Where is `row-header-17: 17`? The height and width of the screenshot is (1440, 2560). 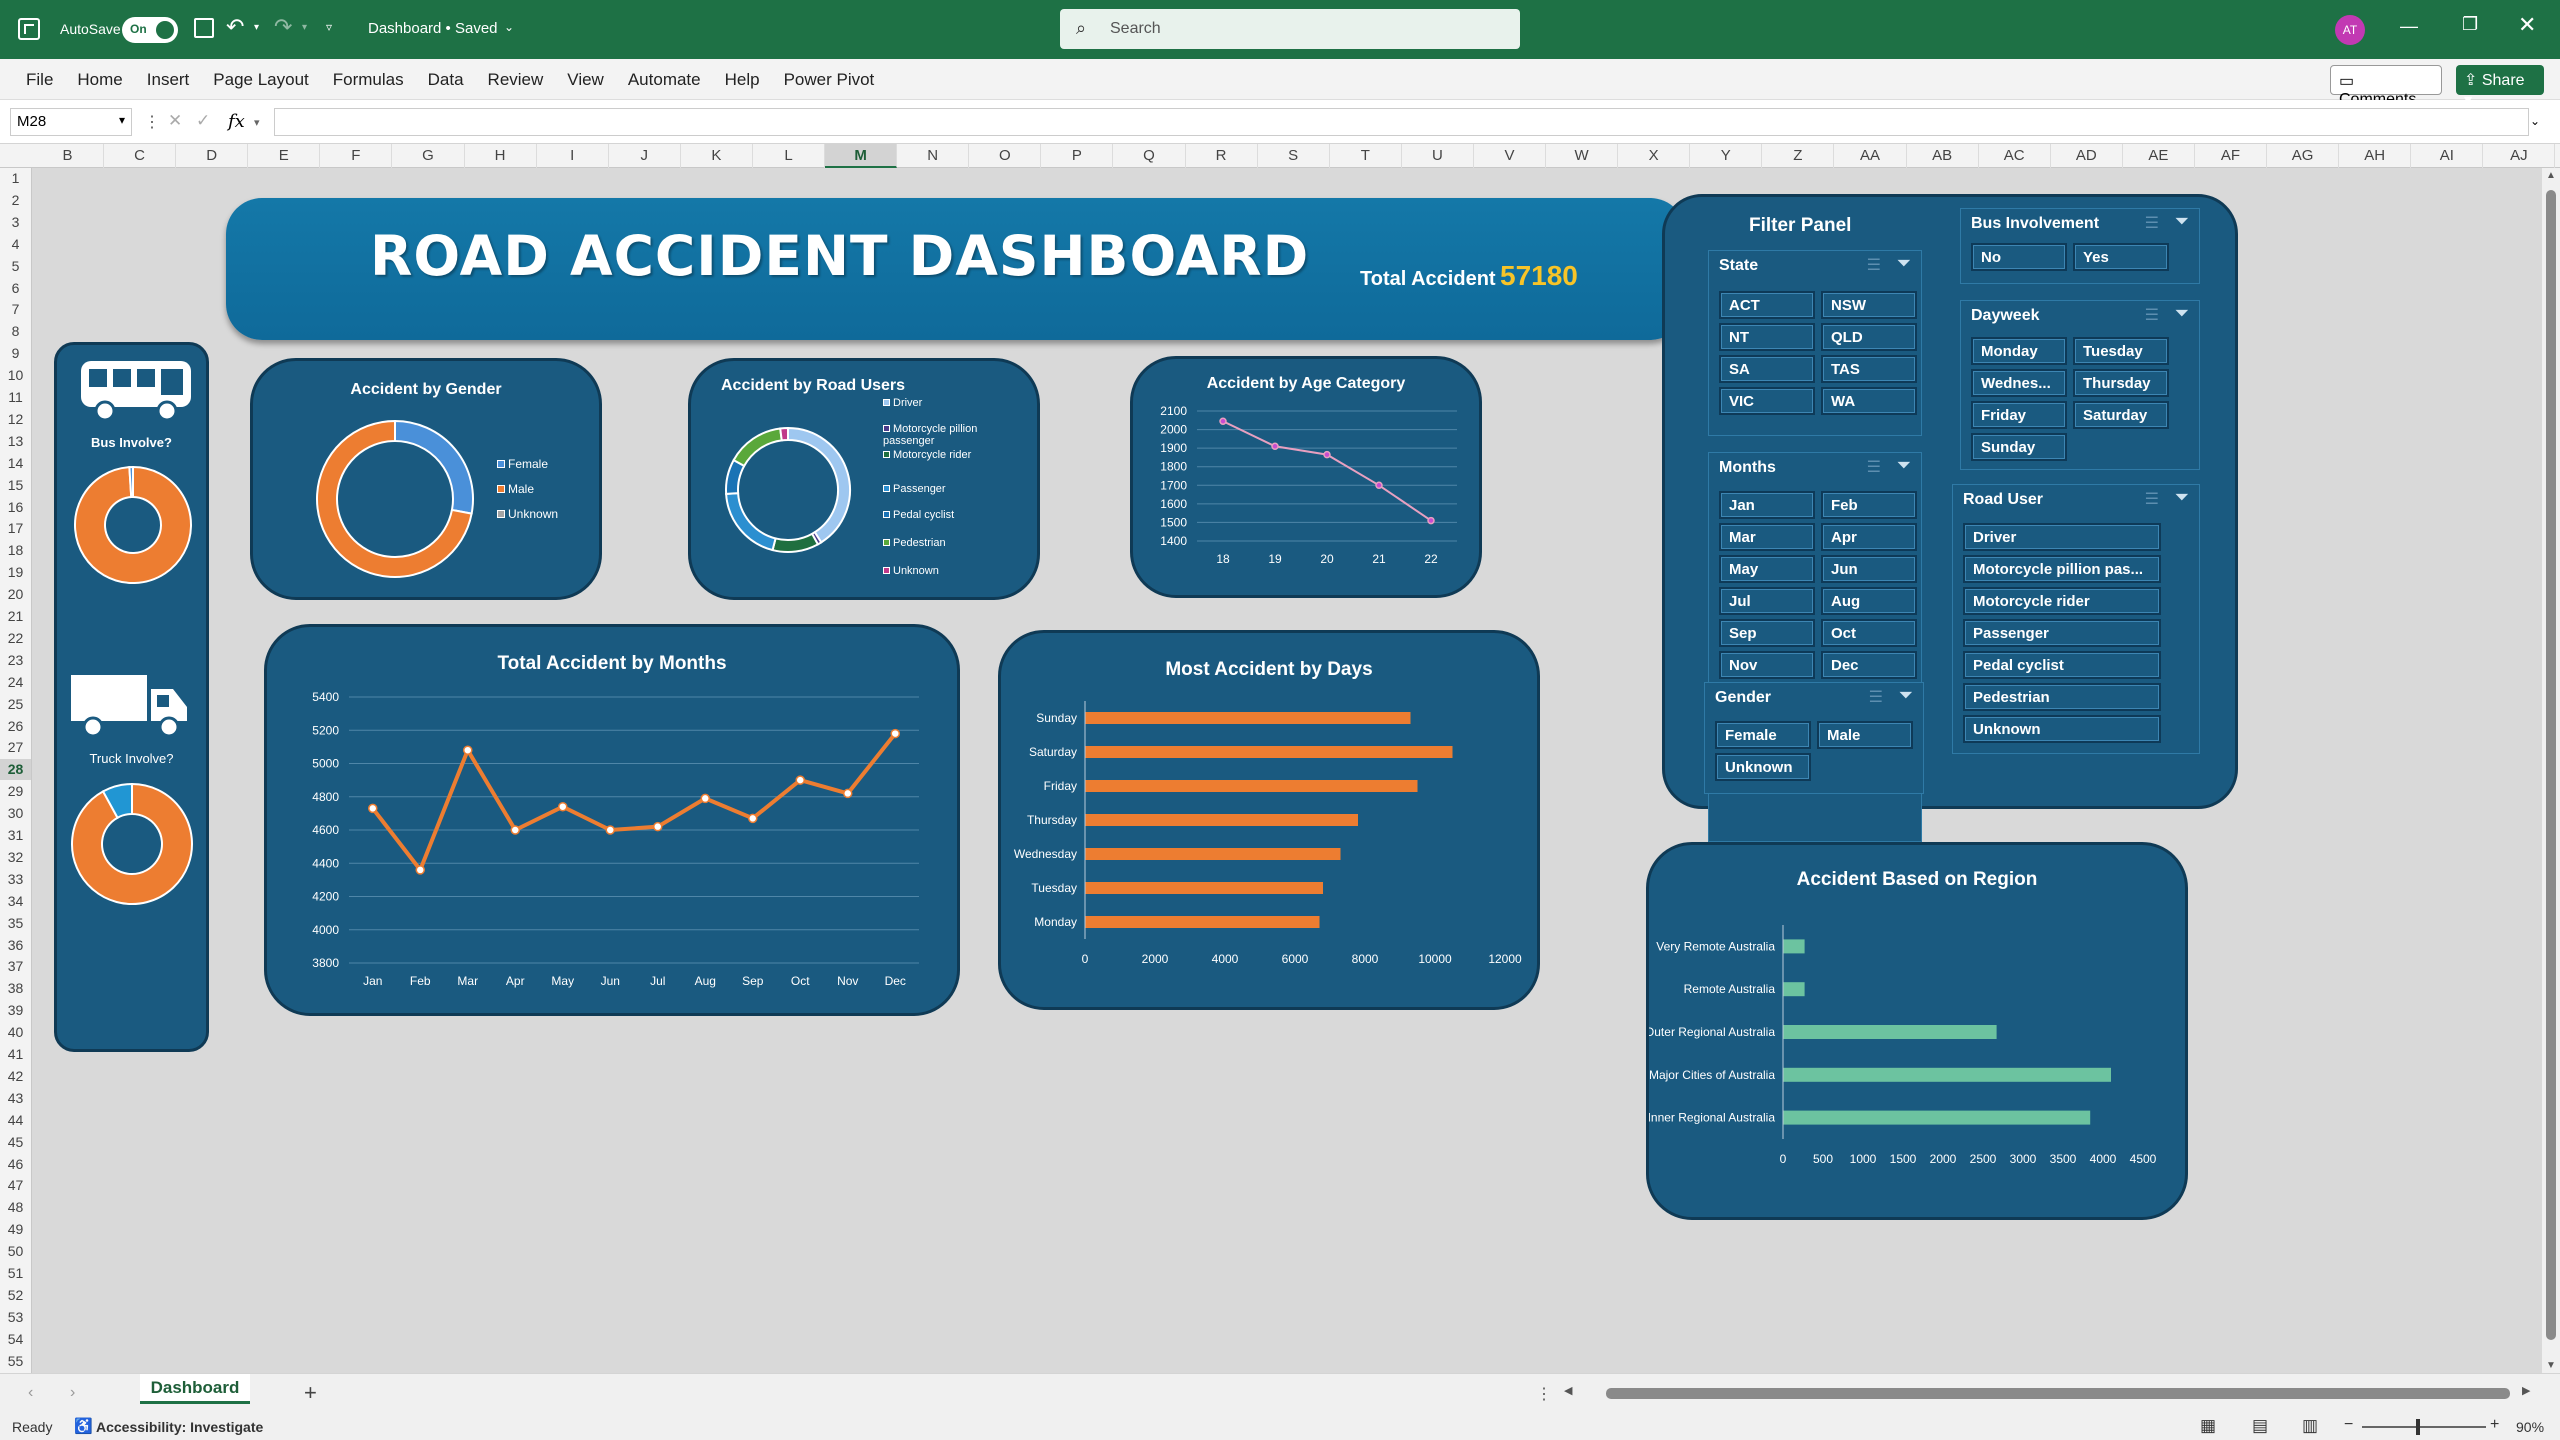 row-header-17: 17 is located at coordinates (15, 528).